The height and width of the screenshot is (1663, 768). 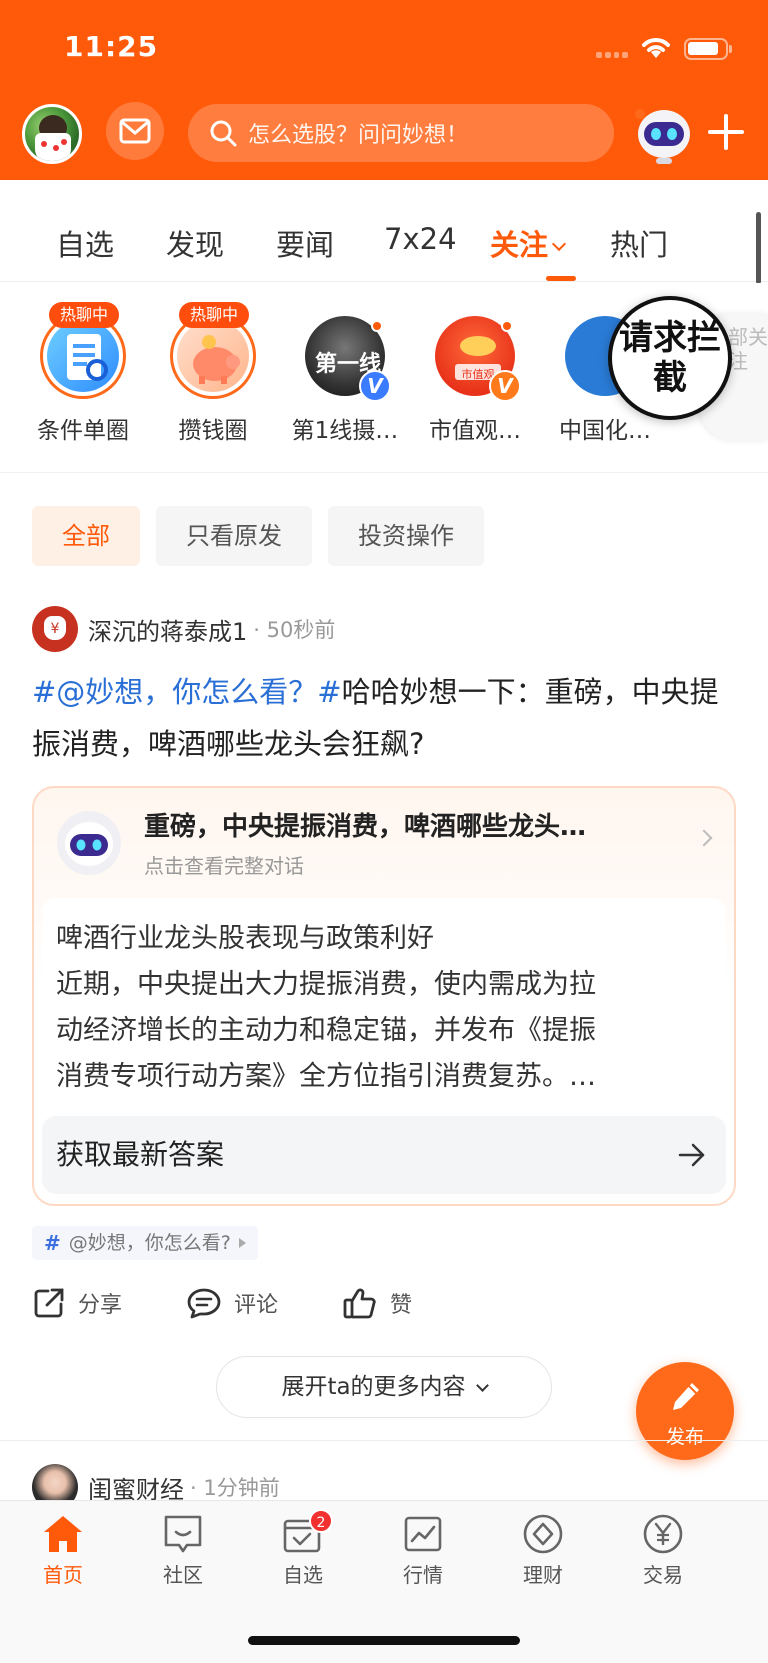 I want to click on nav-community: 社区, so click(x=183, y=1550).